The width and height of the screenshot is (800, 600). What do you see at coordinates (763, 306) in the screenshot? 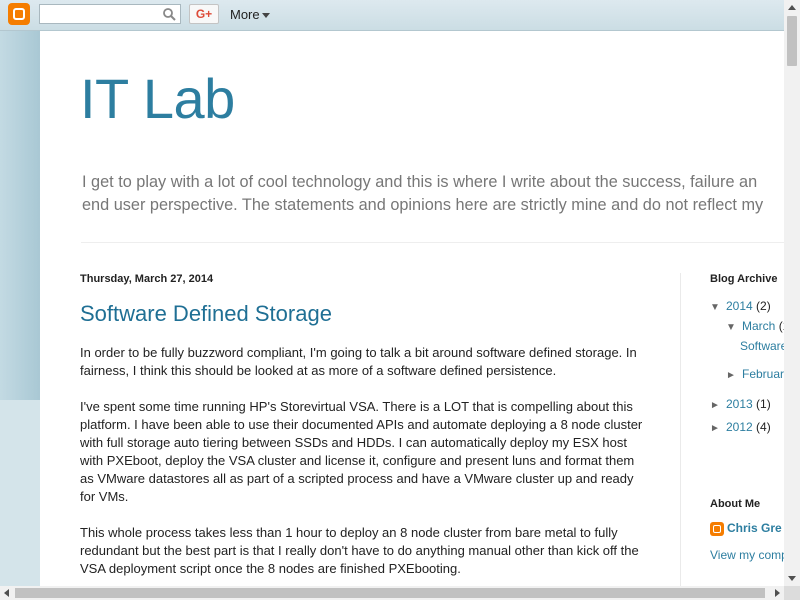
I see `archive-count: (2)` at bounding box center [763, 306].